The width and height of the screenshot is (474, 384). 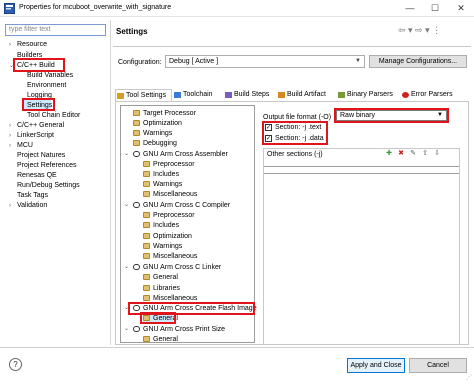 What do you see at coordinates (36, 125) in the screenshot?
I see `nav-item-cpp-general: › C/C++ General` at bounding box center [36, 125].